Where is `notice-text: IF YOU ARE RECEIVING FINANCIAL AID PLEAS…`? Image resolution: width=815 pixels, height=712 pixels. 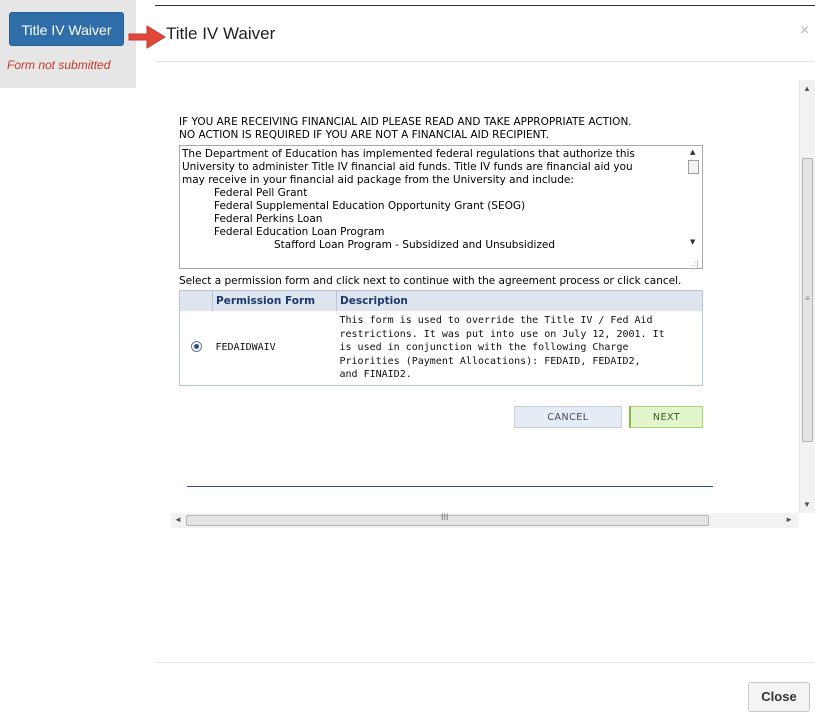
notice-text: IF YOU ARE RECEIVING FINANCIAL AID PLEAS… is located at coordinates (444, 129).